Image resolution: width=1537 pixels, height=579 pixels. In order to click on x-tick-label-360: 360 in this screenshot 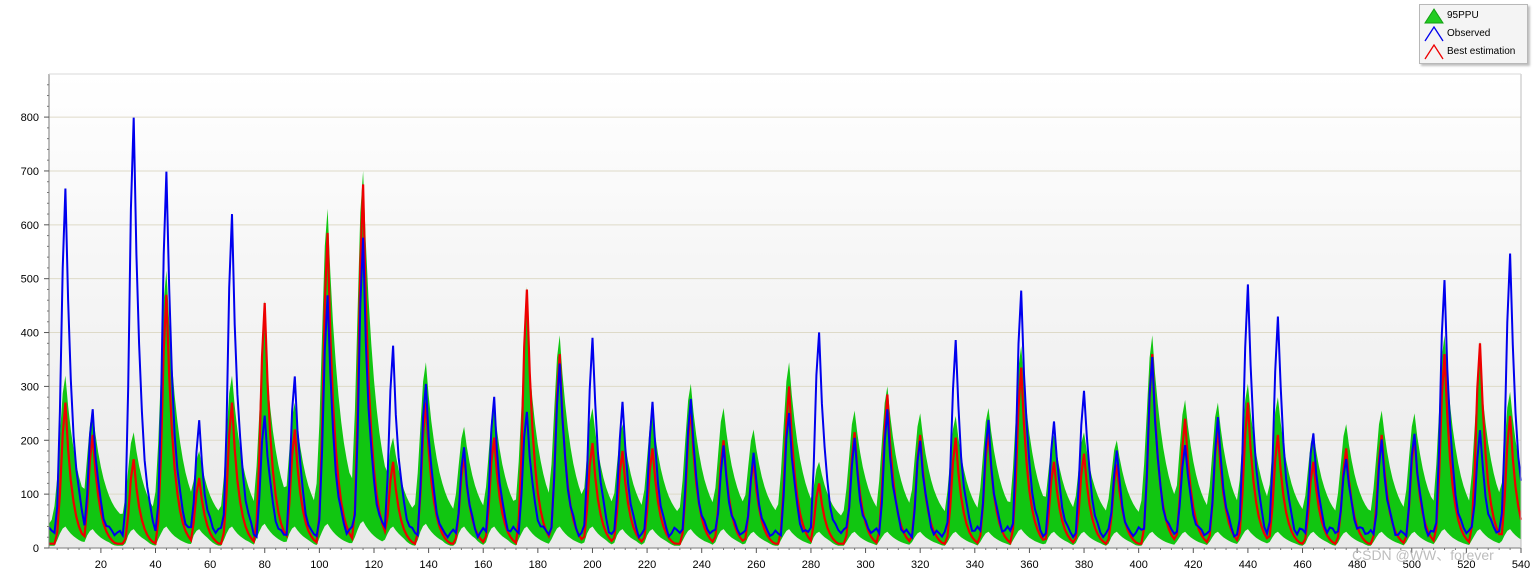, I will do `click(1029, 565)`.